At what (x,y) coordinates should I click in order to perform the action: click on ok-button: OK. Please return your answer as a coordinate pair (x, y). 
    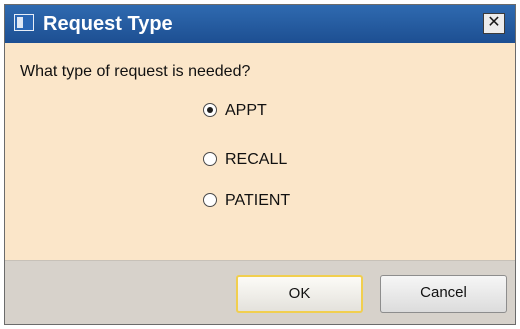
    Looking at the image, I should click on (299, 294).